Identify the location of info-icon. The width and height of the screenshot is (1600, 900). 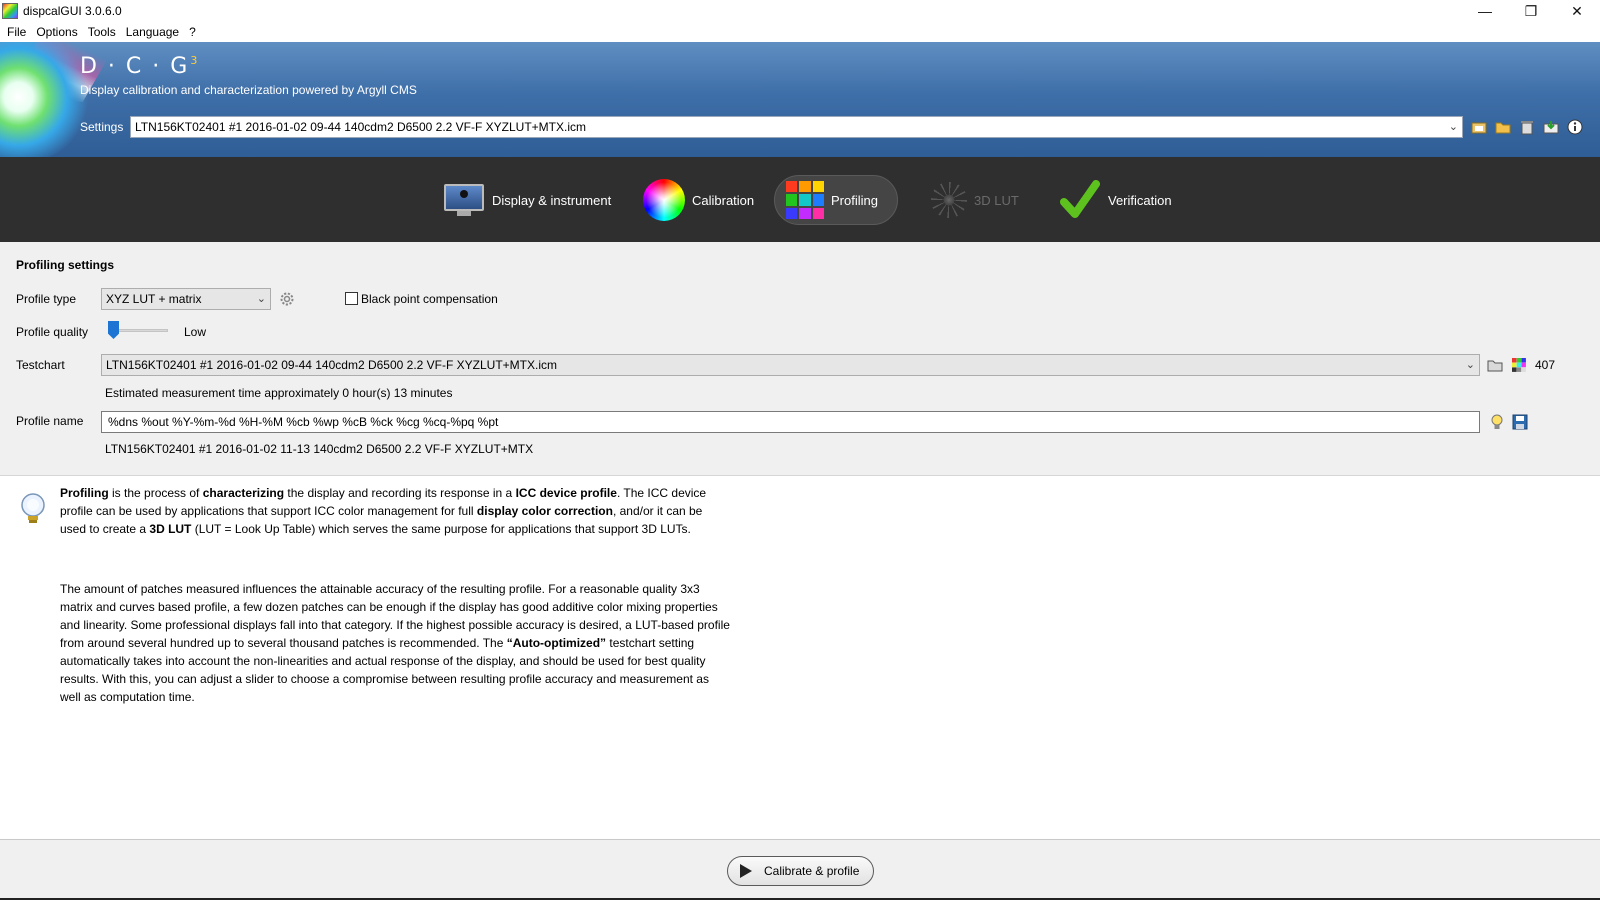
(1575, 127).